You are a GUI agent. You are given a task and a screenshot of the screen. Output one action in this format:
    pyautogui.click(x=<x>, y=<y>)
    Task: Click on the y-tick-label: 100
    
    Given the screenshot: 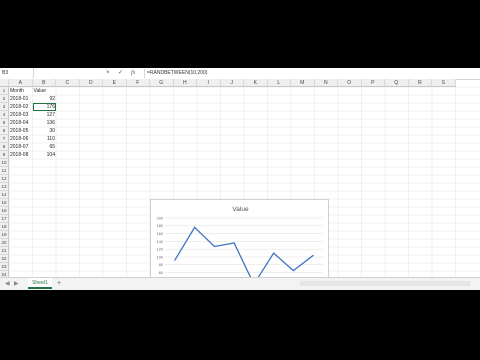 What is the action you would take?
    pyautogui.click(x=160, y=257)
    